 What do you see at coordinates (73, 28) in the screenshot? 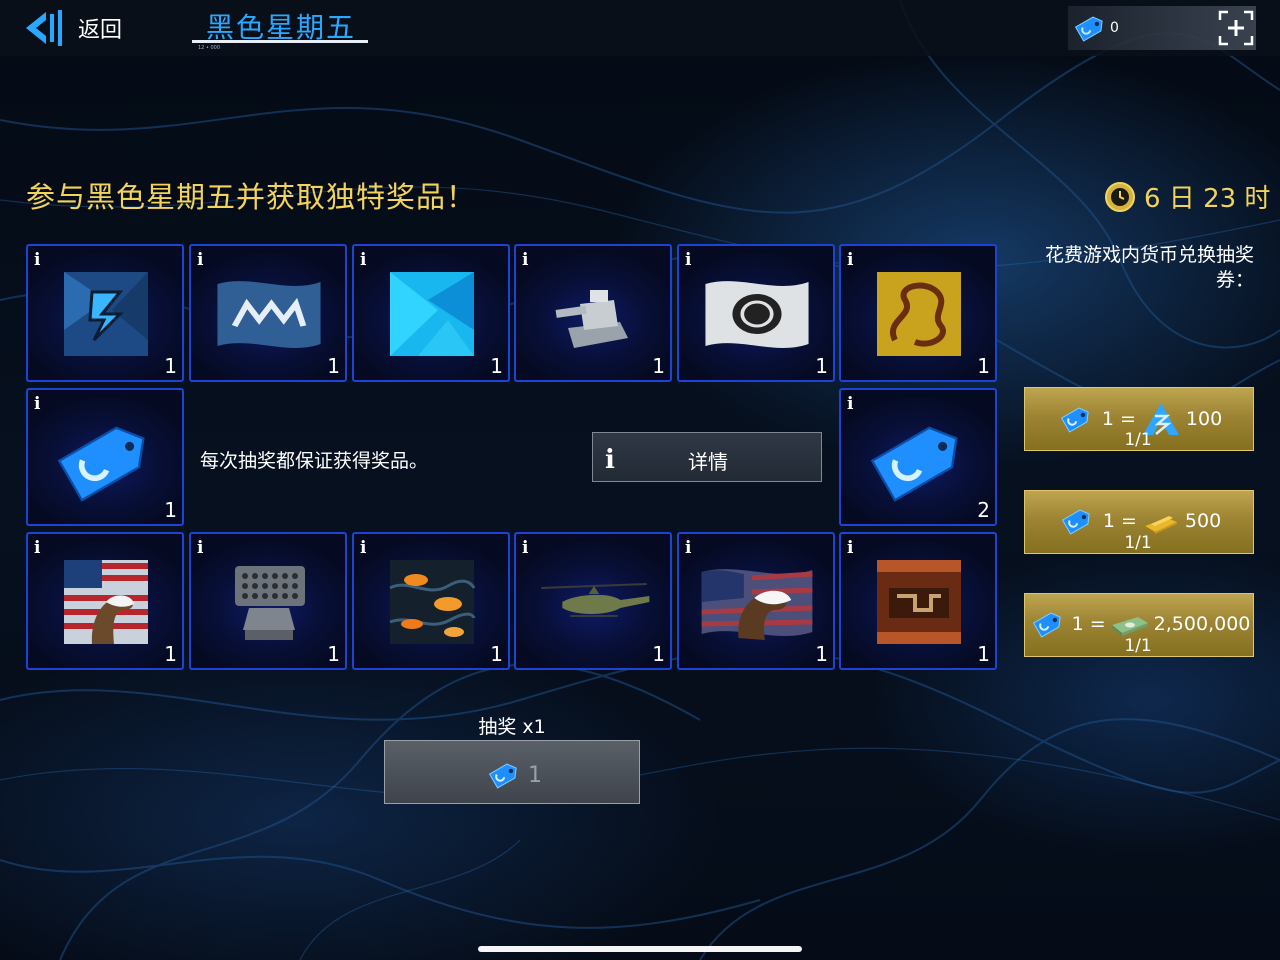
I see `back-button: 返回` at bounding box center [73, 28].